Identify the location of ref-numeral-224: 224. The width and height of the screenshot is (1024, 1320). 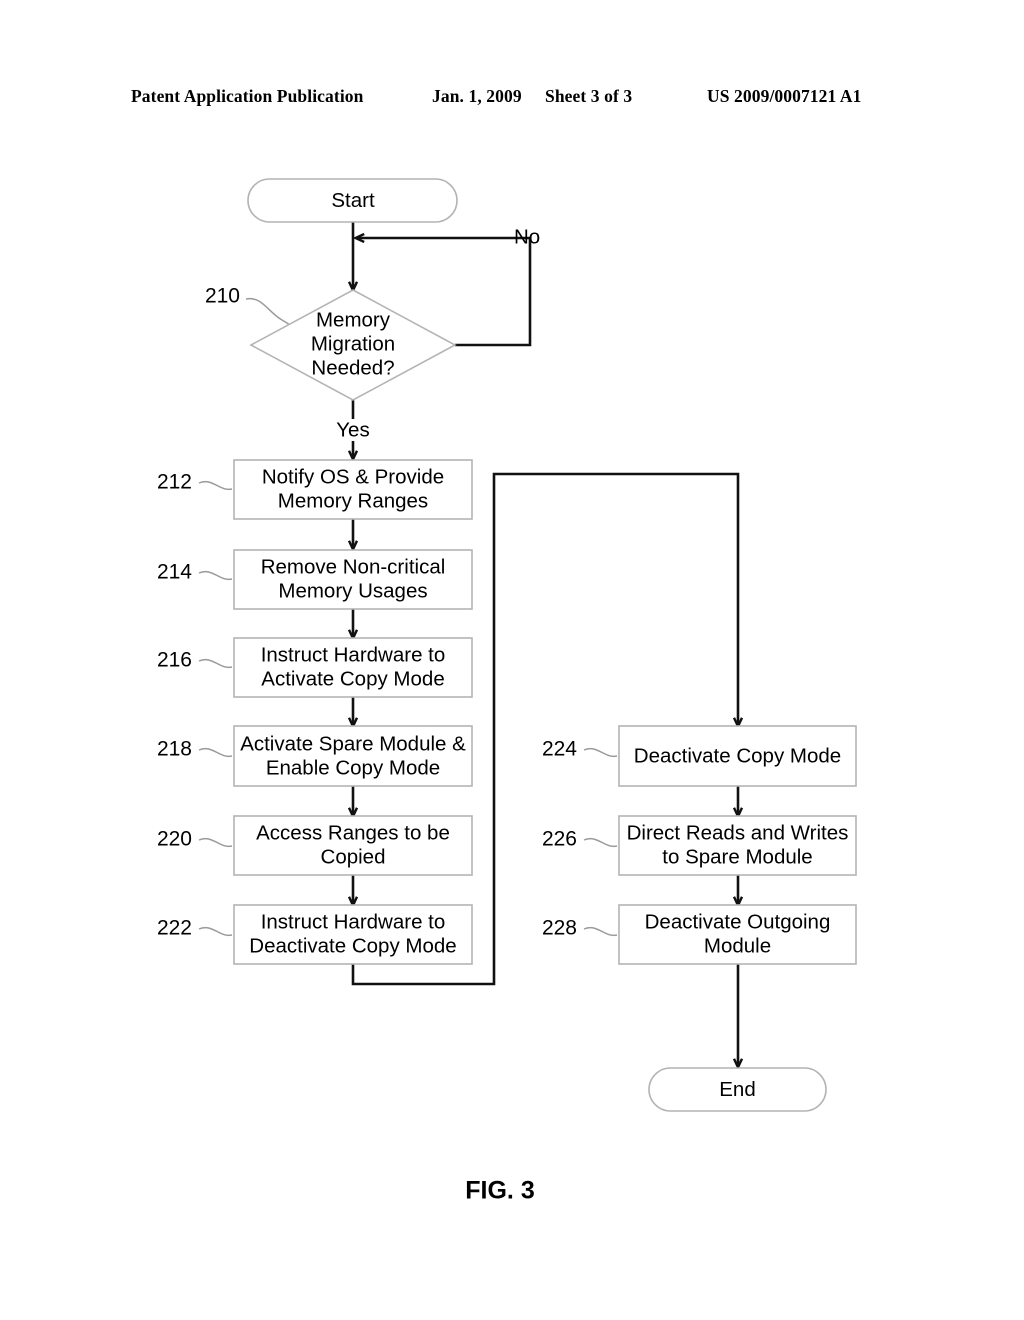
(559, 749).